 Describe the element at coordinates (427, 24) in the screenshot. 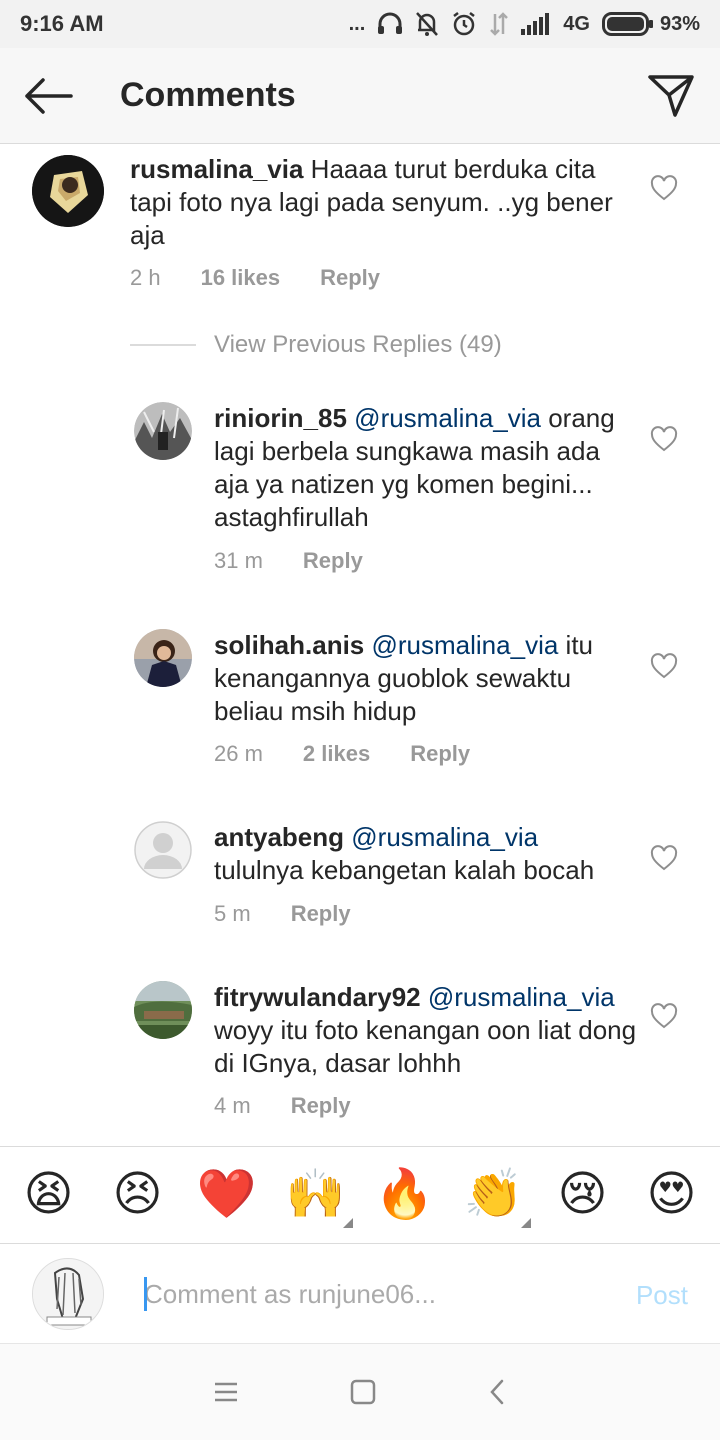

I see `notifications-off-icon` at that location.